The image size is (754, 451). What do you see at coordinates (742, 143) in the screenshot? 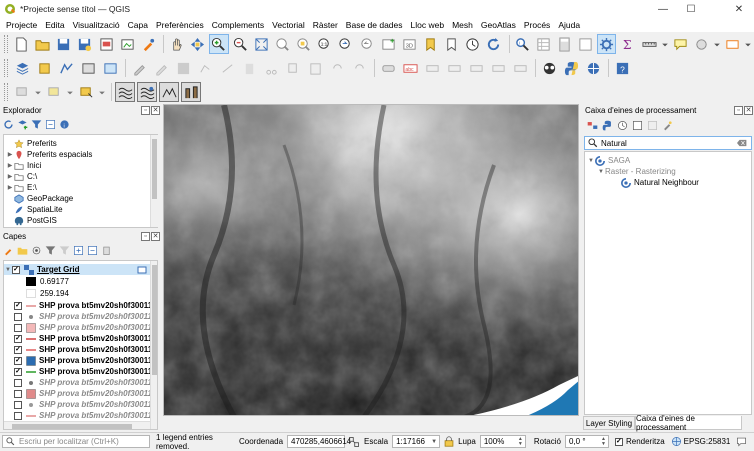
I see `clear-search-icon` at bounding box center [742, 143].